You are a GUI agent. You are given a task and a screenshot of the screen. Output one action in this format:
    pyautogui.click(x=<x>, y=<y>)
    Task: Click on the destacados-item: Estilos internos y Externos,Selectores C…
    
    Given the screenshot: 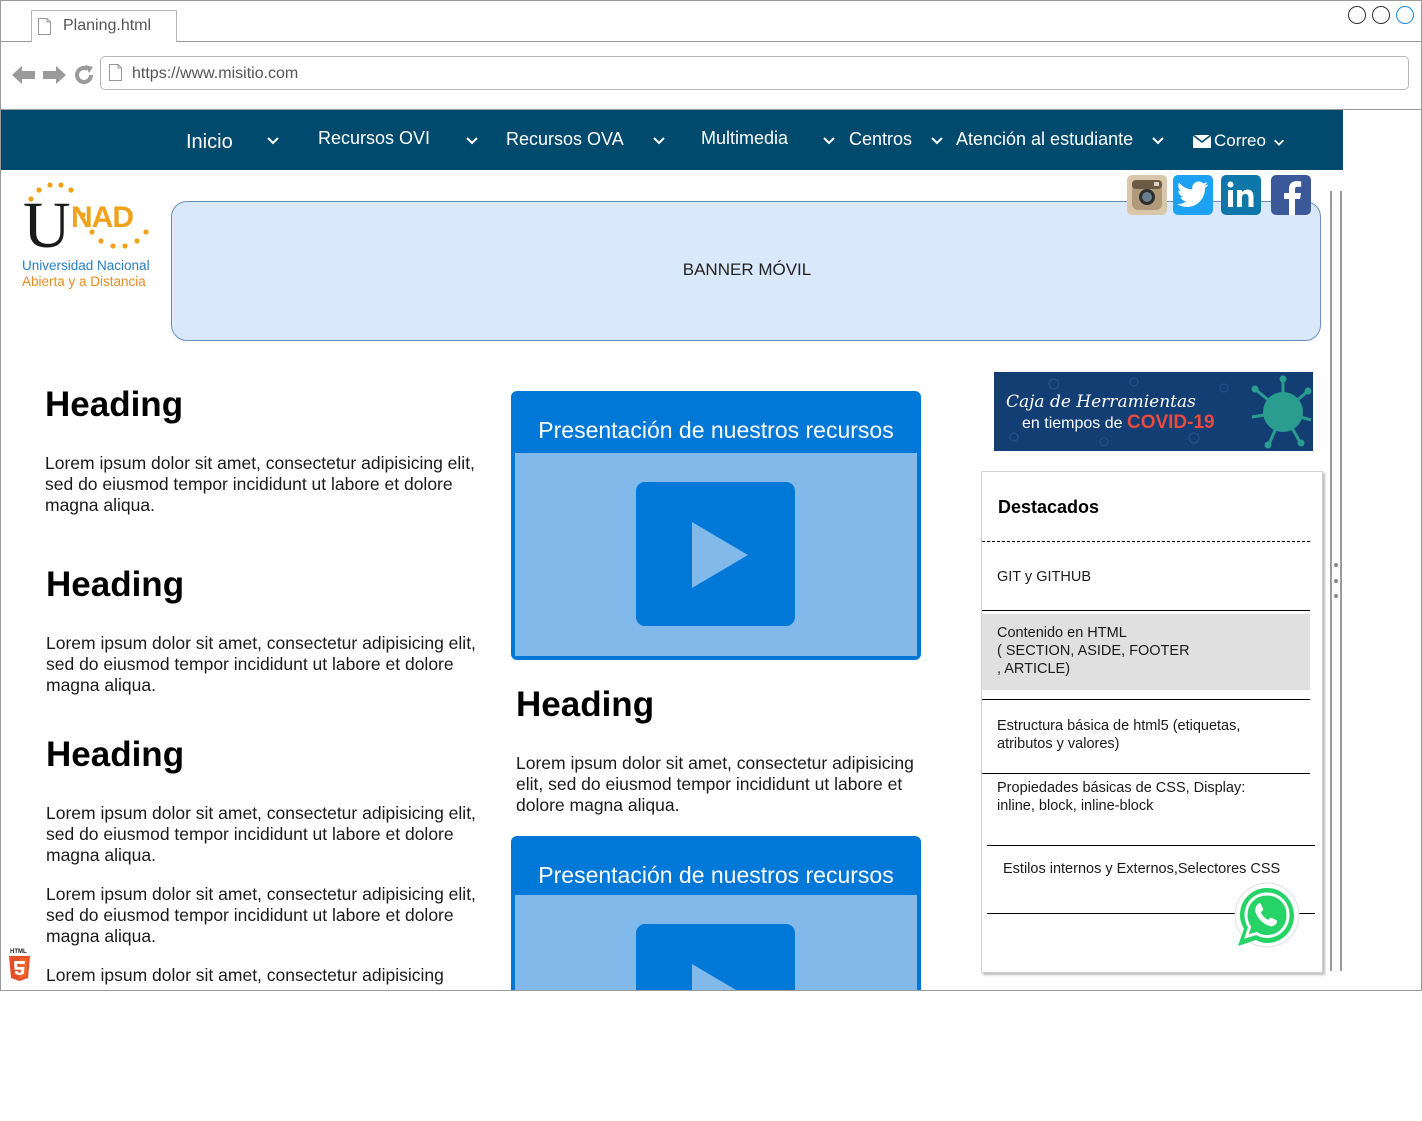 What is the action you would take?
    pyautogui.click(x=1141, y=869)
    